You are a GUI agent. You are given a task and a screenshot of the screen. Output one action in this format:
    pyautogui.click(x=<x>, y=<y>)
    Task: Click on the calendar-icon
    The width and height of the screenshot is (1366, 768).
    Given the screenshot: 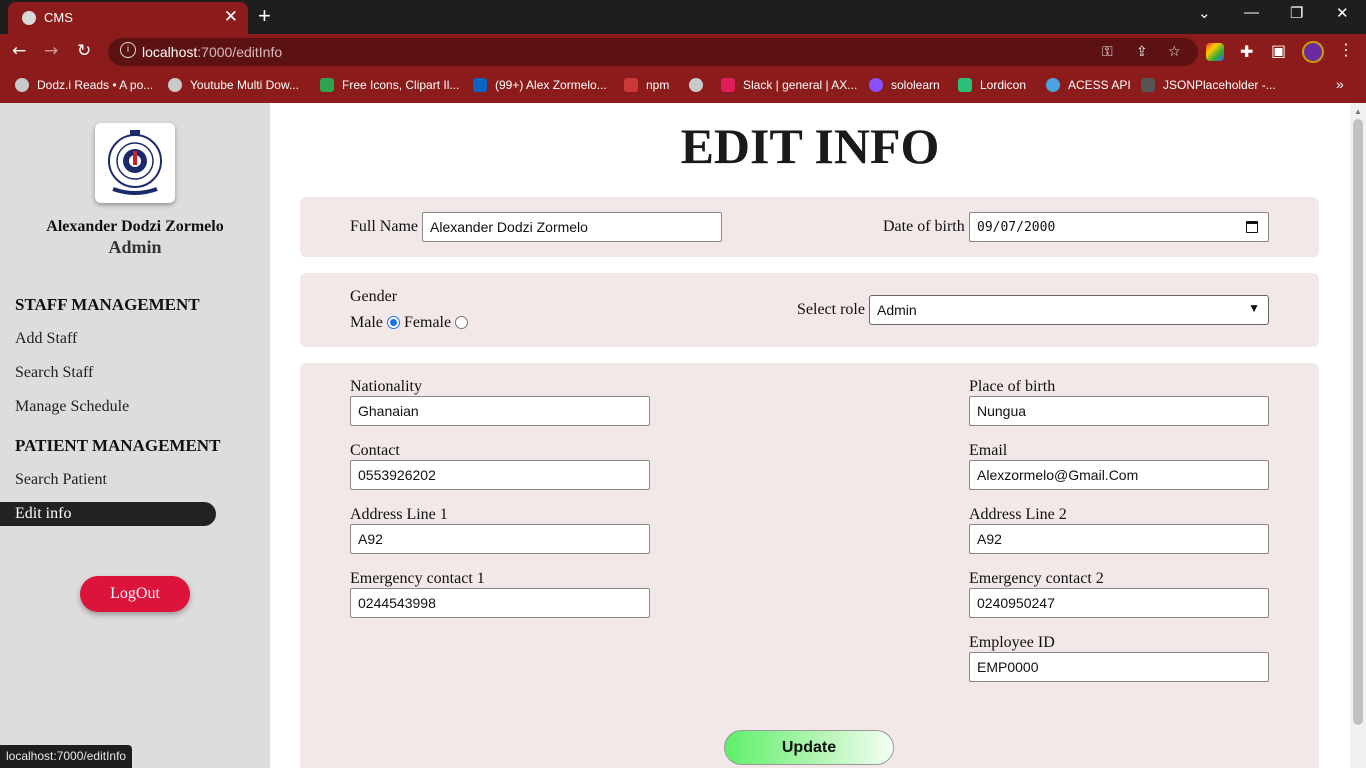 What is the action you would take?
    pyautogui.click(x=1252, y=227)
    